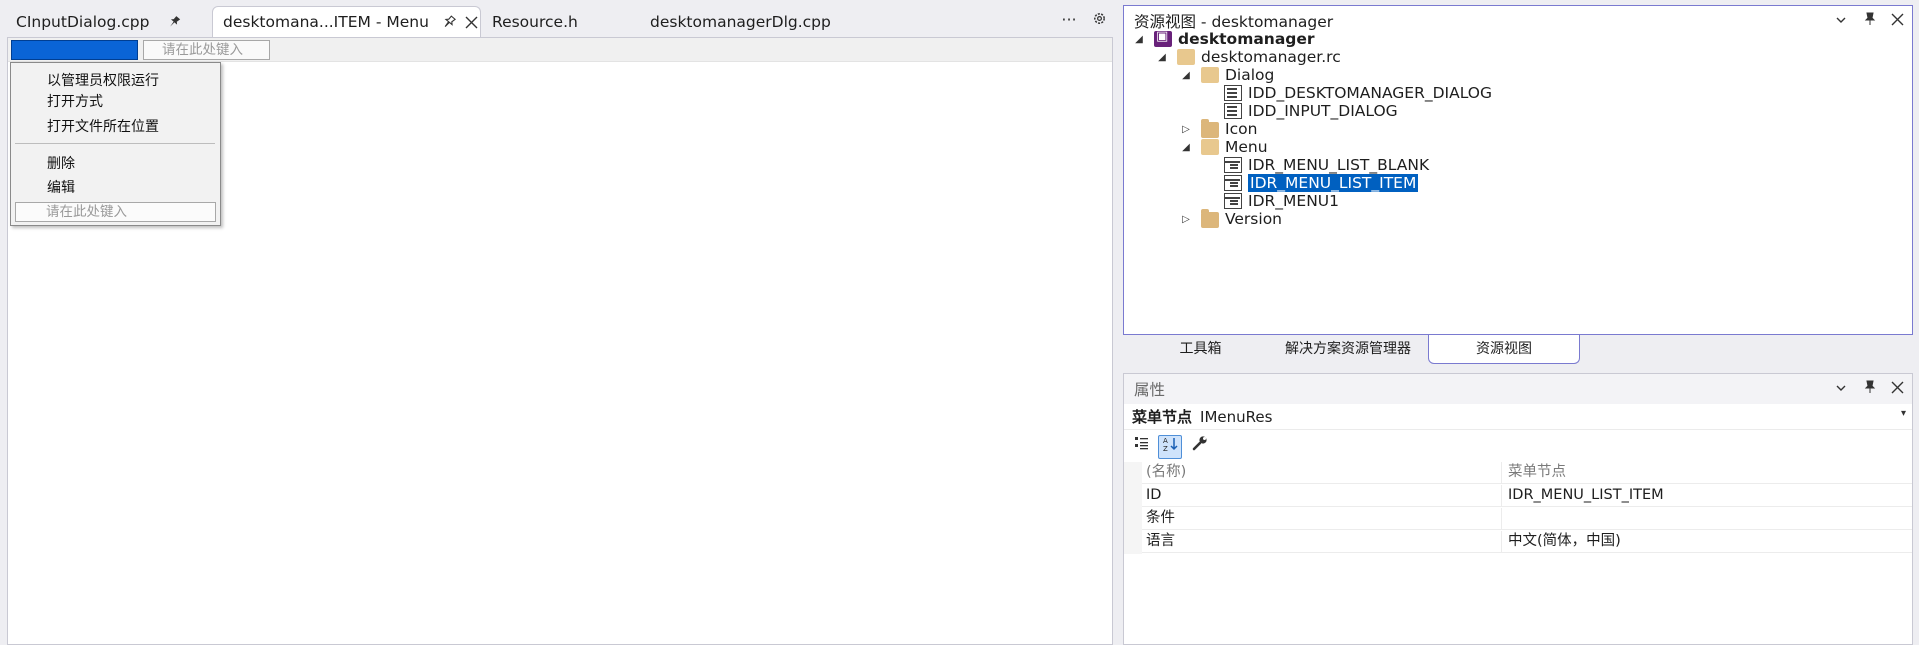 The width and height of the screenshot is (1919, 645). I want to click on tree-node-version-folder: ▷ Version, so click(1230, 219).